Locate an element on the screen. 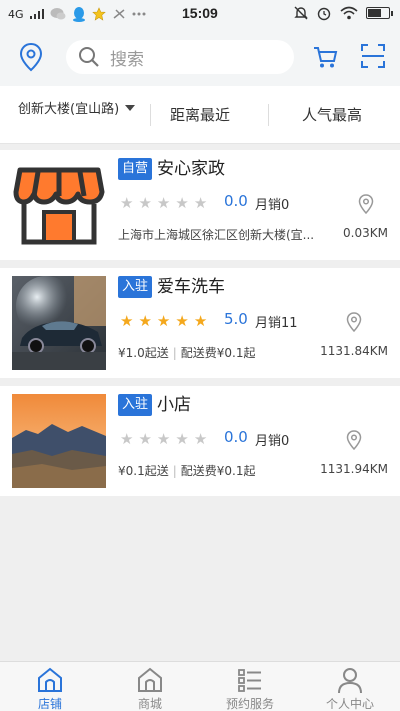  shop-name: 爱车洗车 is located at coordinates (191, 287).